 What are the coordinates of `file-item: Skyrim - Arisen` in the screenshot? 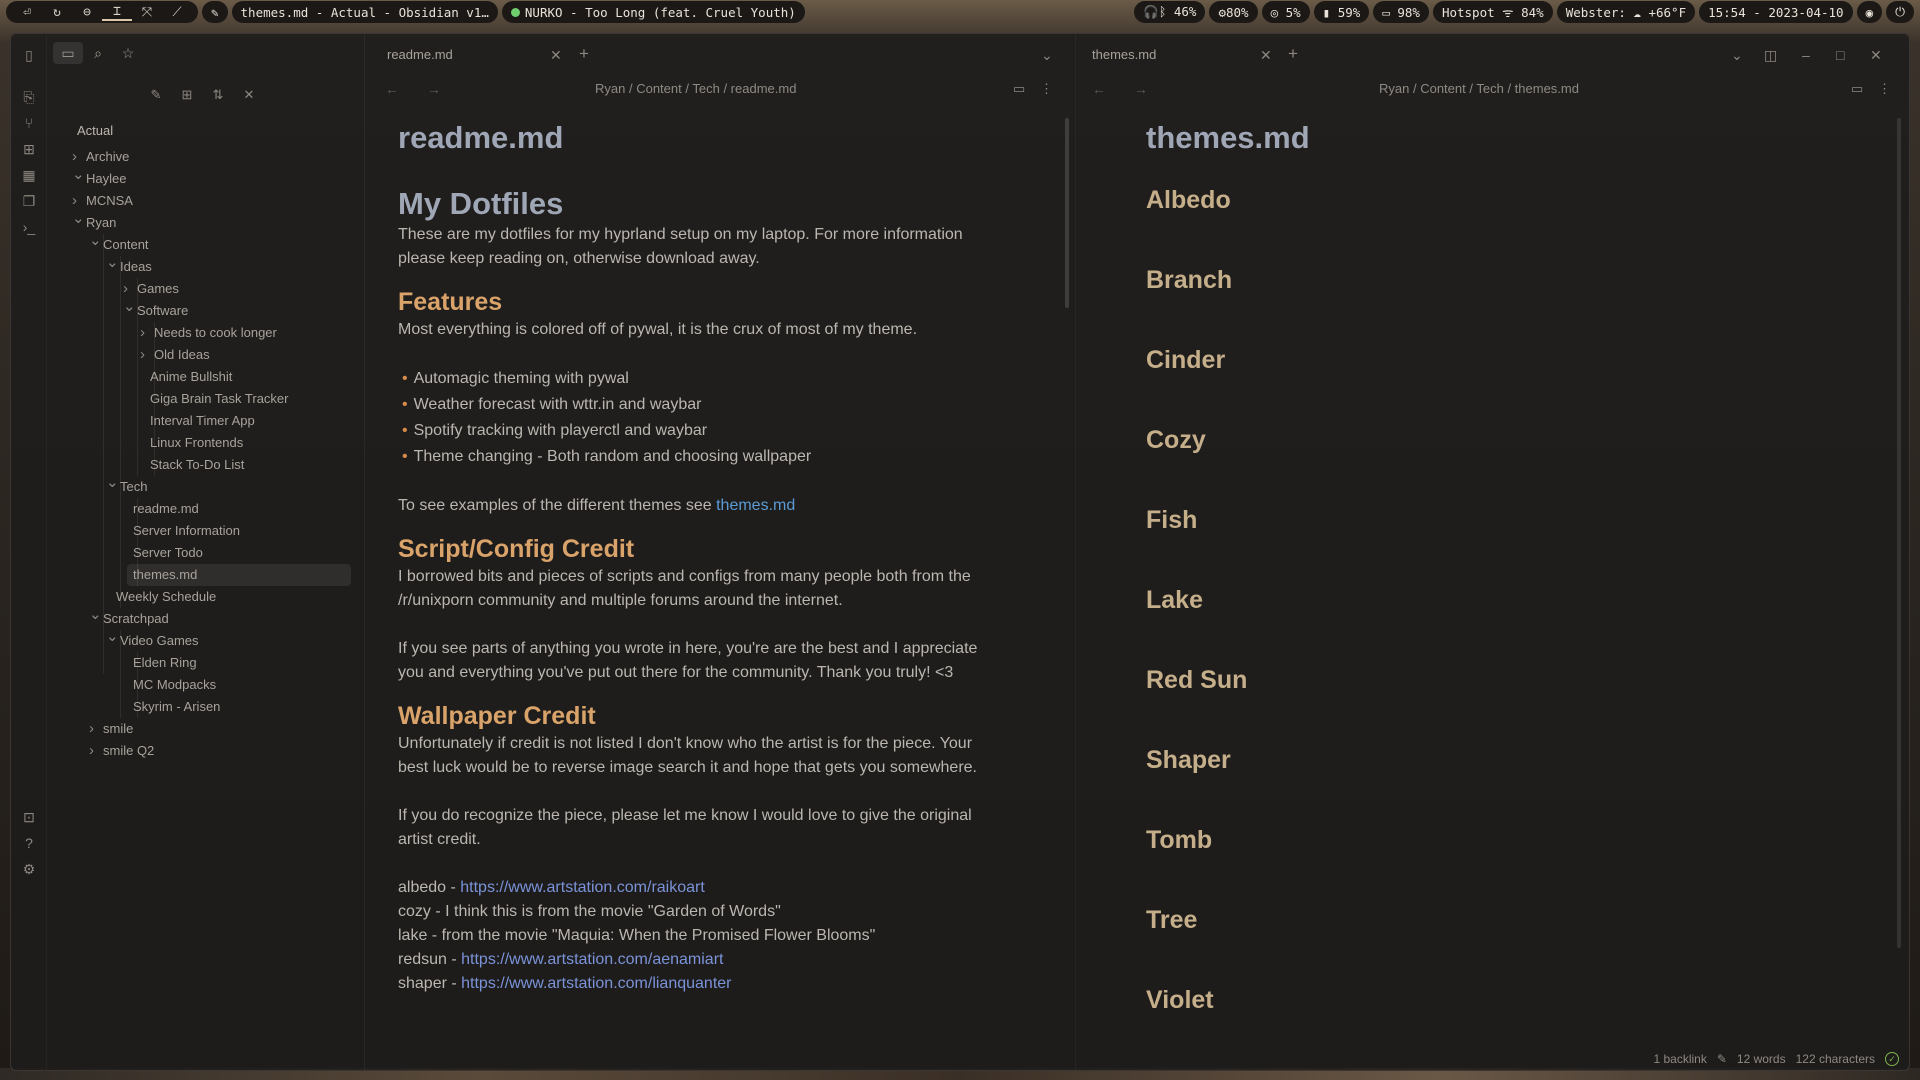 It's located at (176, 707).